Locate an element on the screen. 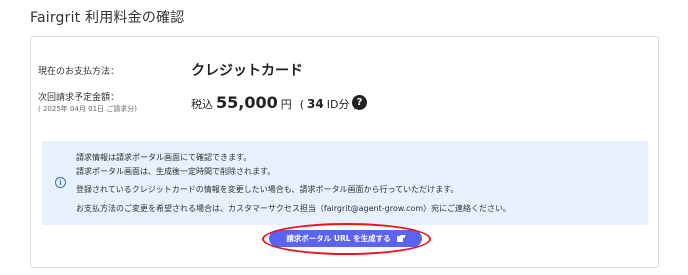  billing-amount: 税込 55,000 円 ( 34 ID分 ) is located at coordinates (274, 102).